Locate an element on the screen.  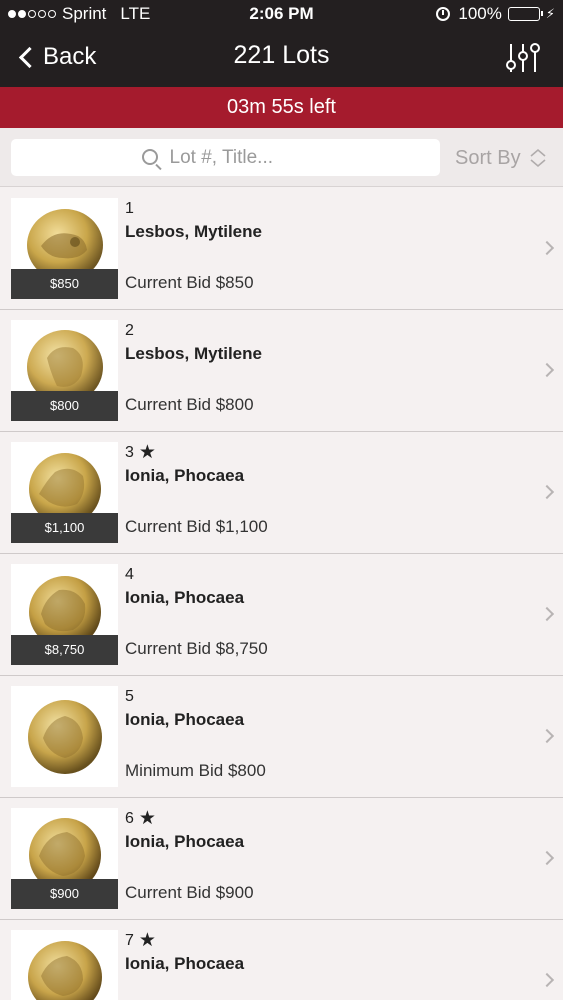
lot-number: 5 is located at coordinates (129, 697).